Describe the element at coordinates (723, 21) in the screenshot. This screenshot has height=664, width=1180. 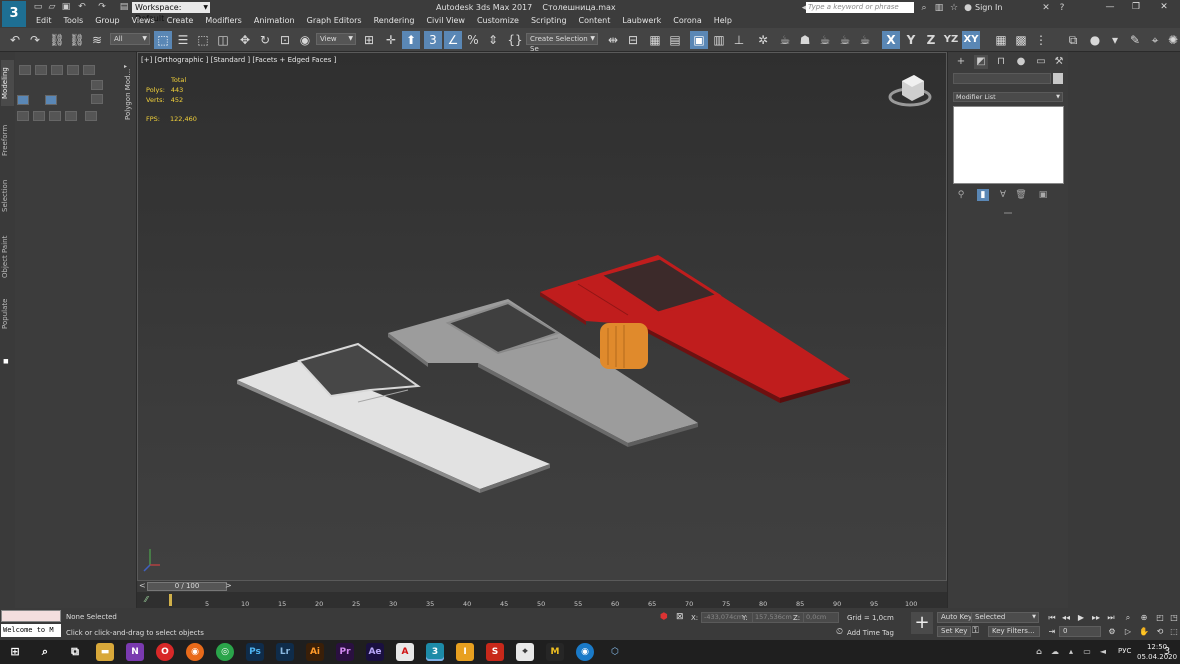
I see `menu-help: Help` at that location.